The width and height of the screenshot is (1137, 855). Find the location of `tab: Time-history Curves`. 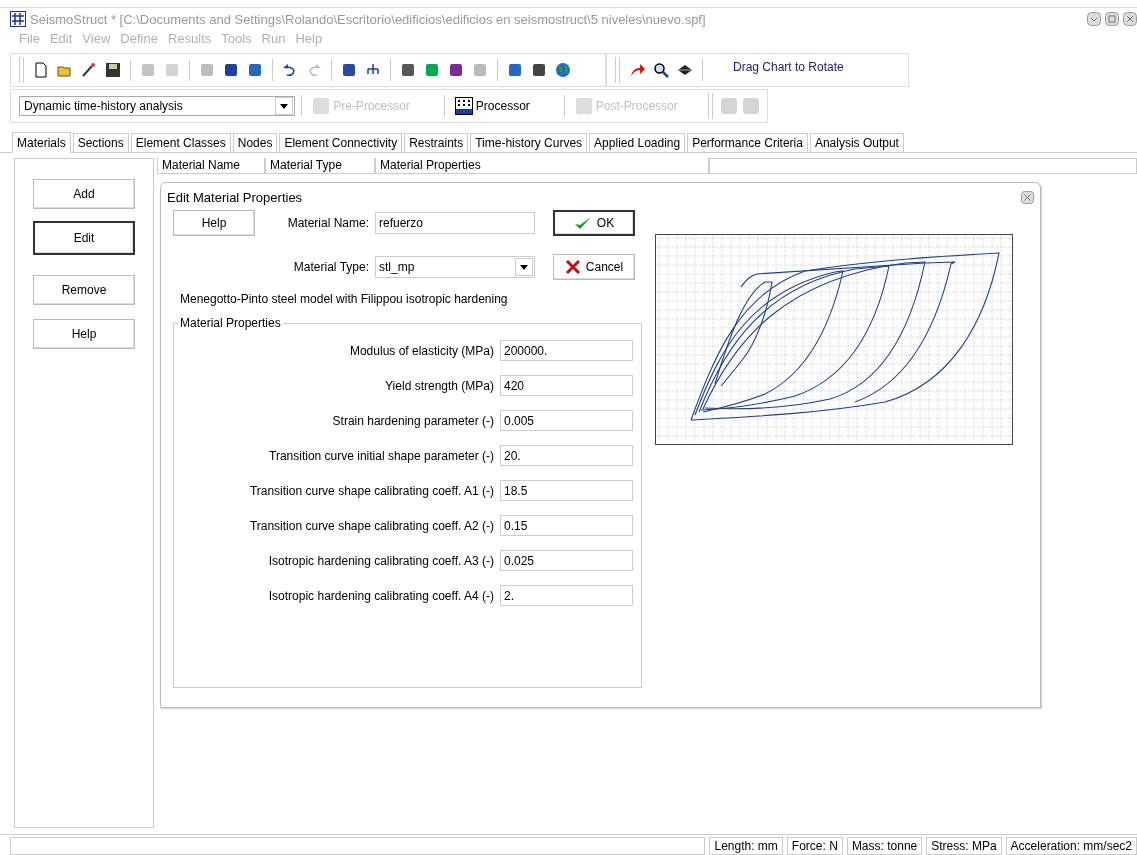

tab: Time-history Curves is located at coordinates (529, 142).